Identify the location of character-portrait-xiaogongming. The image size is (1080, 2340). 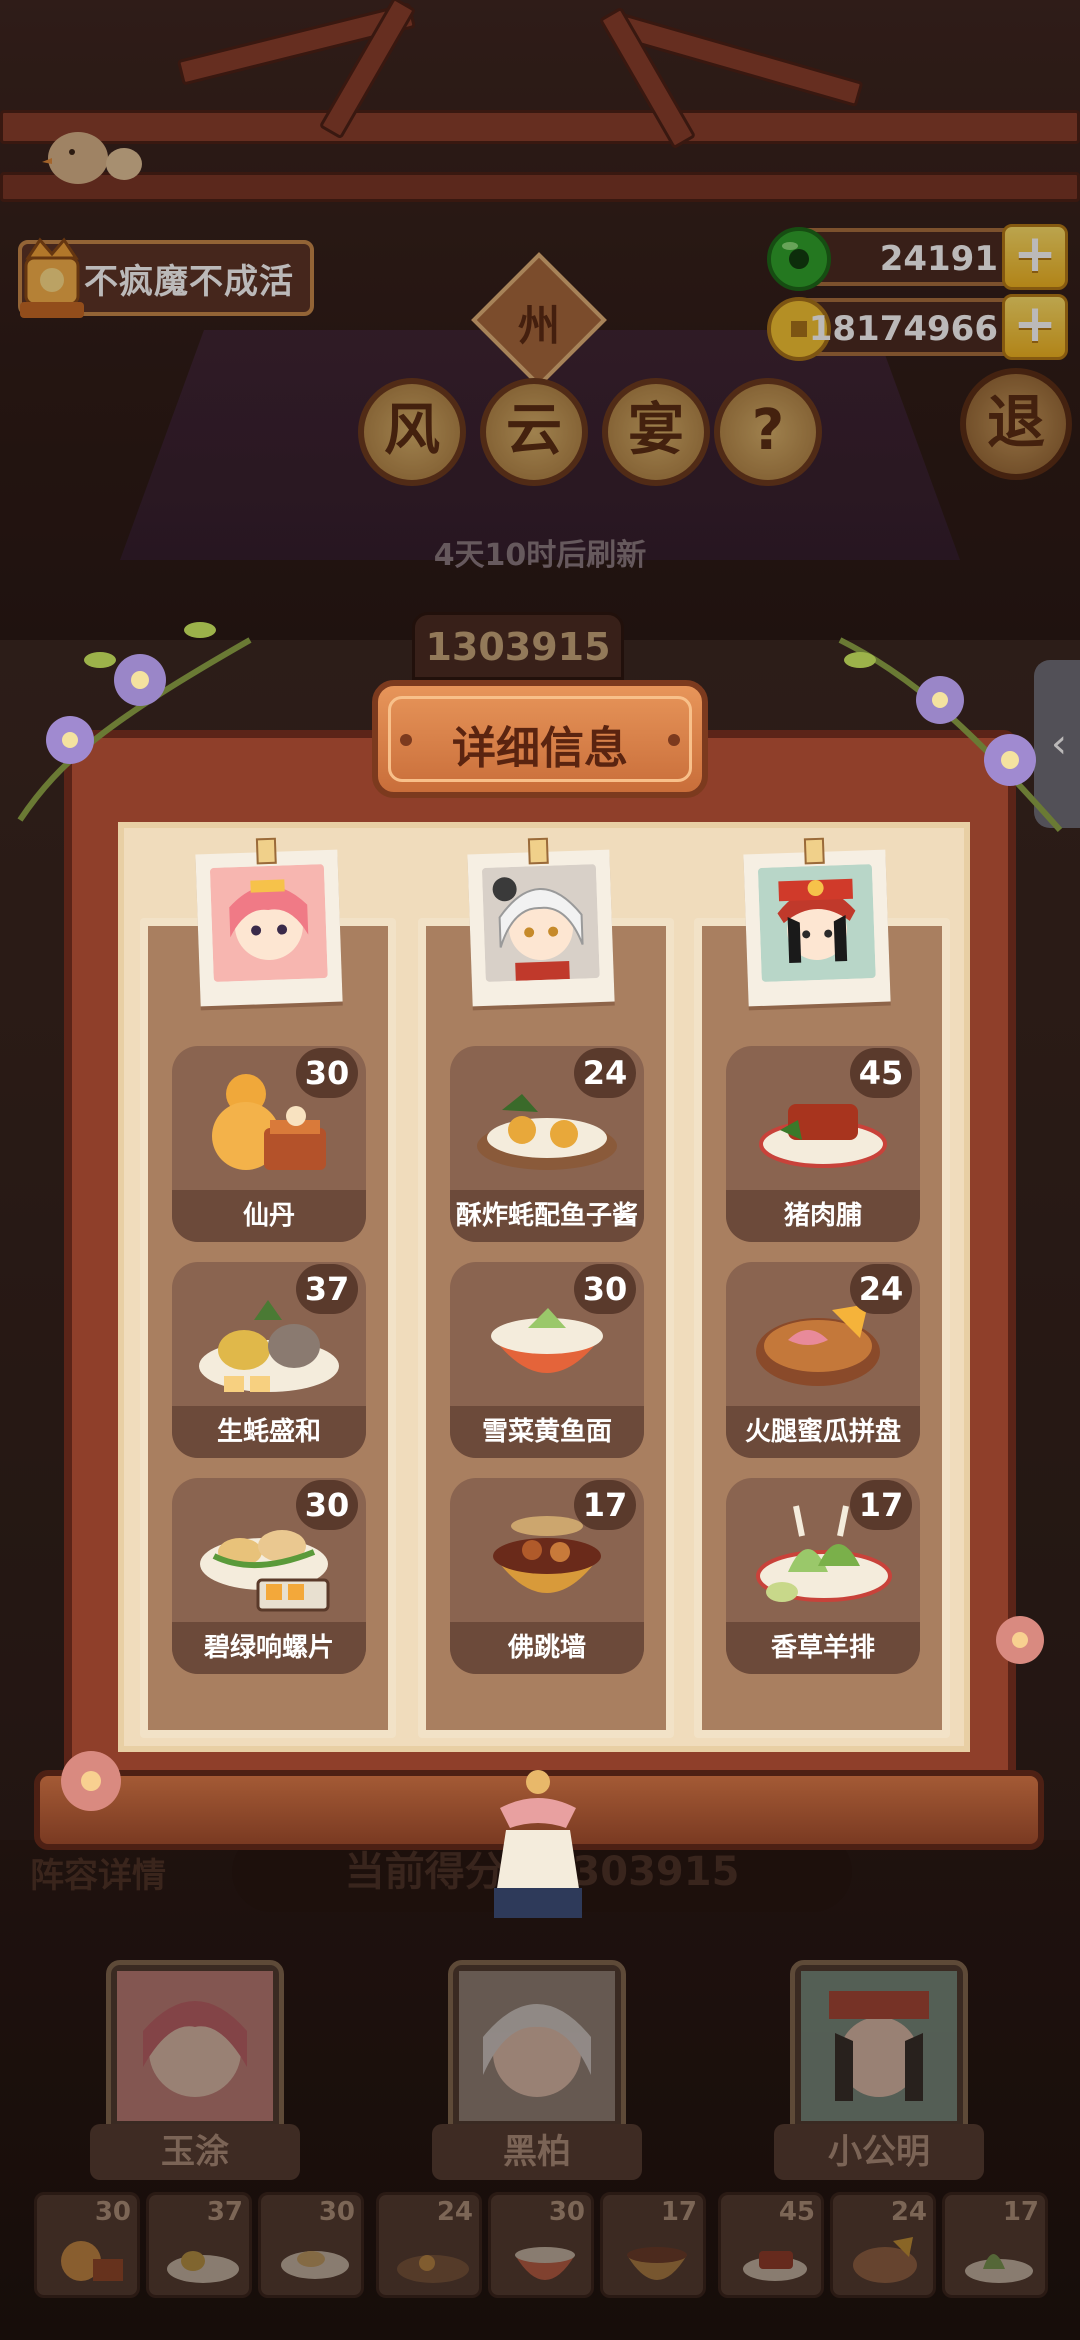
(817, 922).